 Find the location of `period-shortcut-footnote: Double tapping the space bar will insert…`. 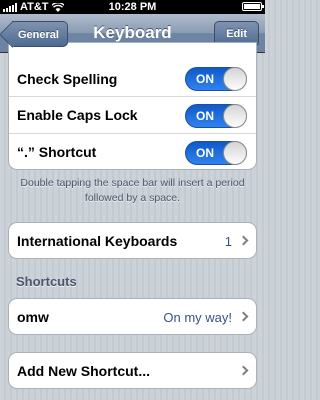

period-shortcut-footnote: Double tapping the space bar will insert… is located at coordinates (132, 190).